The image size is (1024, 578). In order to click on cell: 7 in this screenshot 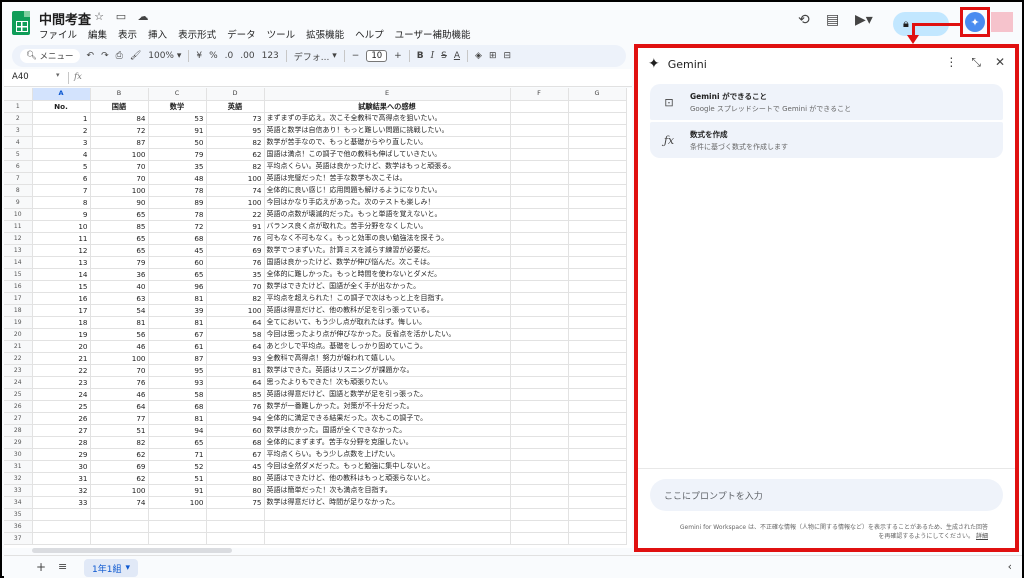, I will do `click(61, 190)`.